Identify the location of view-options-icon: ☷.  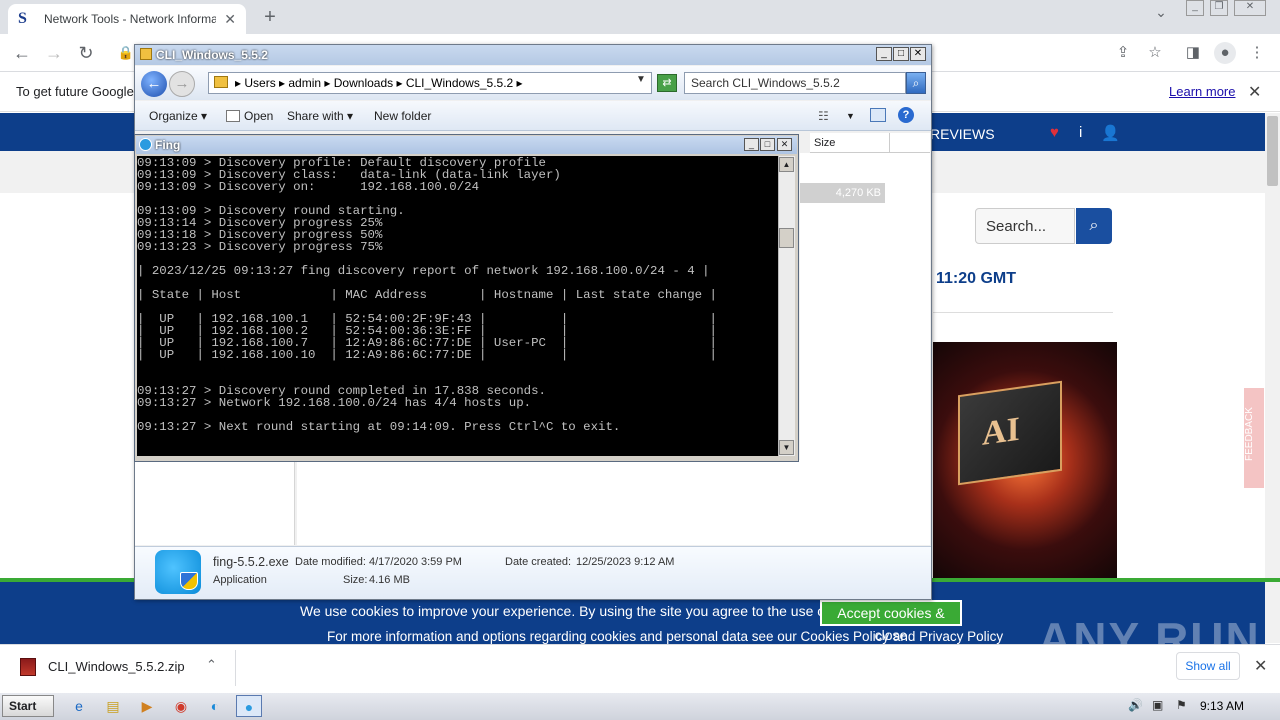
(823, 116).